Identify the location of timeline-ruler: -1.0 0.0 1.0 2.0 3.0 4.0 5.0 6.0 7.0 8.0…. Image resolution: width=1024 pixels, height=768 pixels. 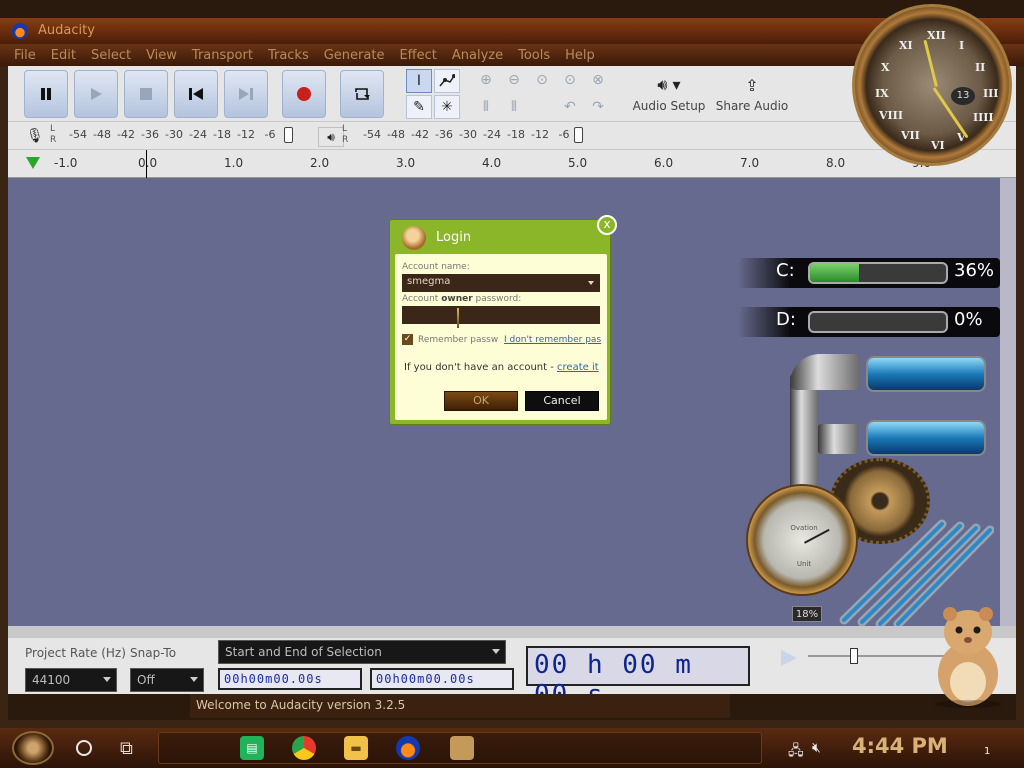
(512, 164).